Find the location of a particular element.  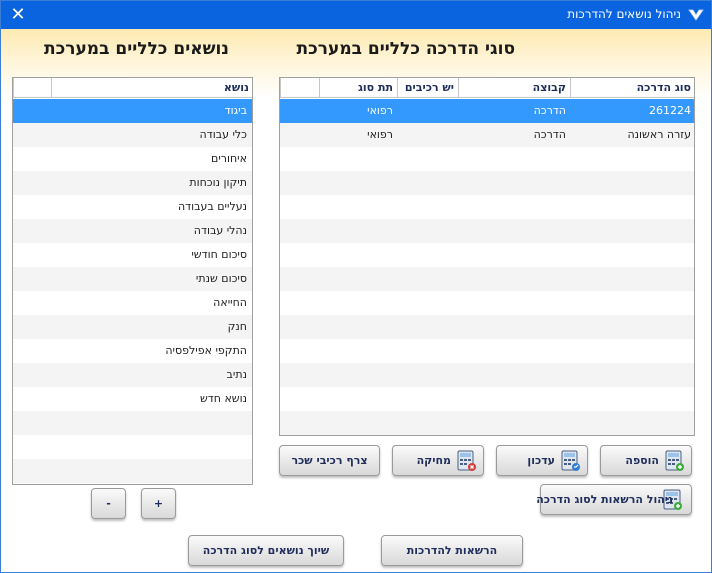

plus-label: + is located at coordinates (158, 503).